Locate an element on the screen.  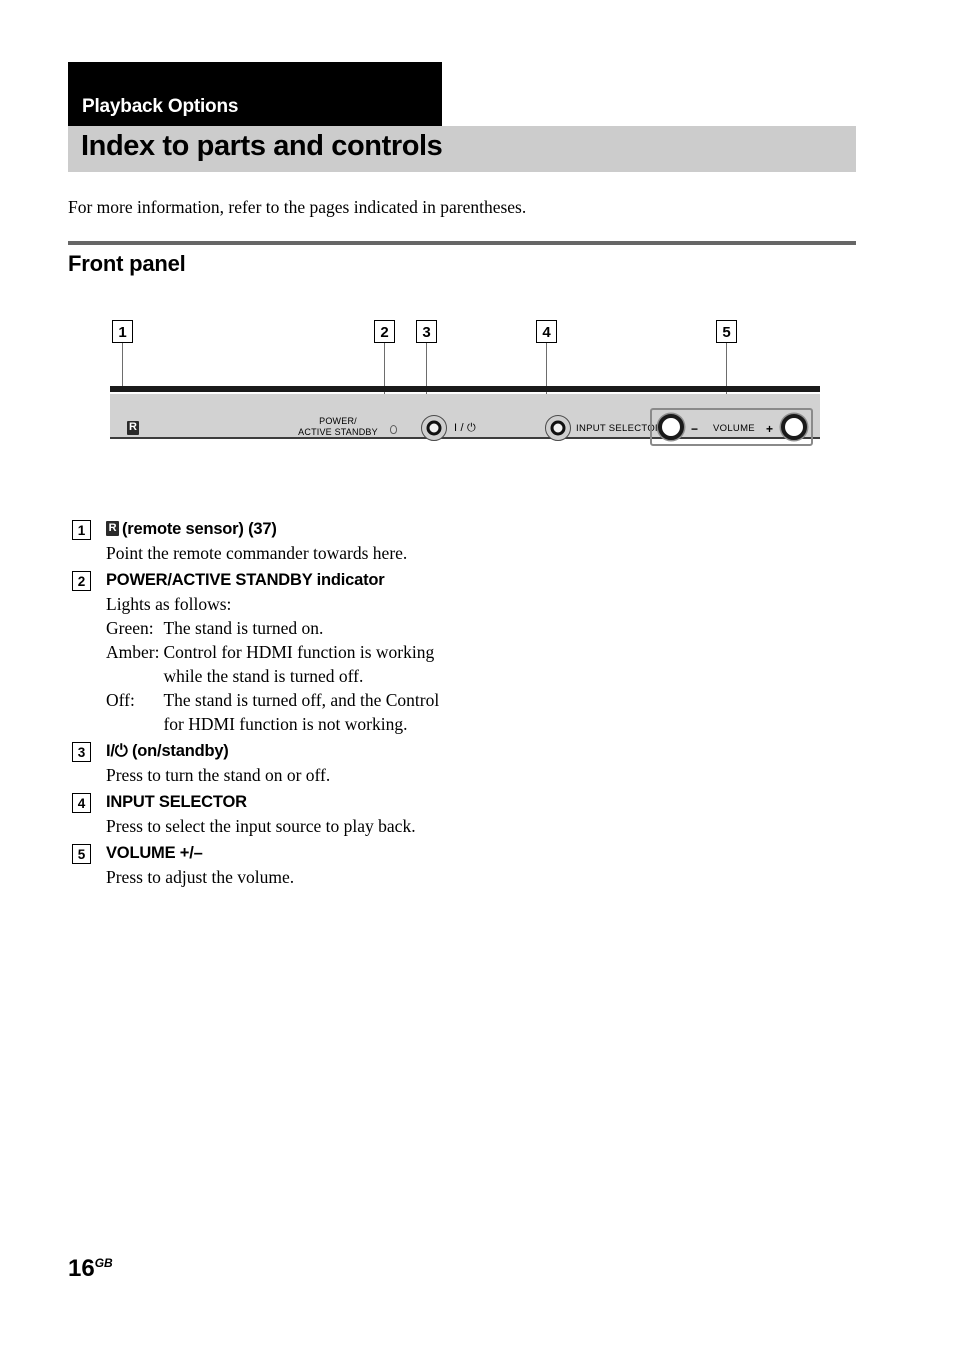
state-text-green: The stand is turned on. is located at coordinates (243, 628).